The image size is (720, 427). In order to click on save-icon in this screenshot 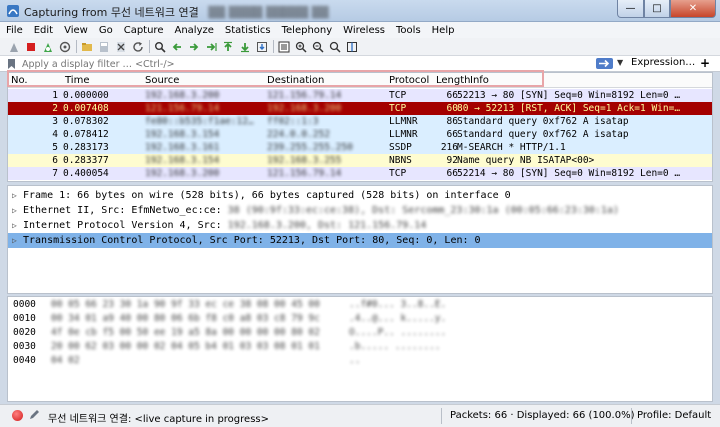, I will do `click(104, 47)`.